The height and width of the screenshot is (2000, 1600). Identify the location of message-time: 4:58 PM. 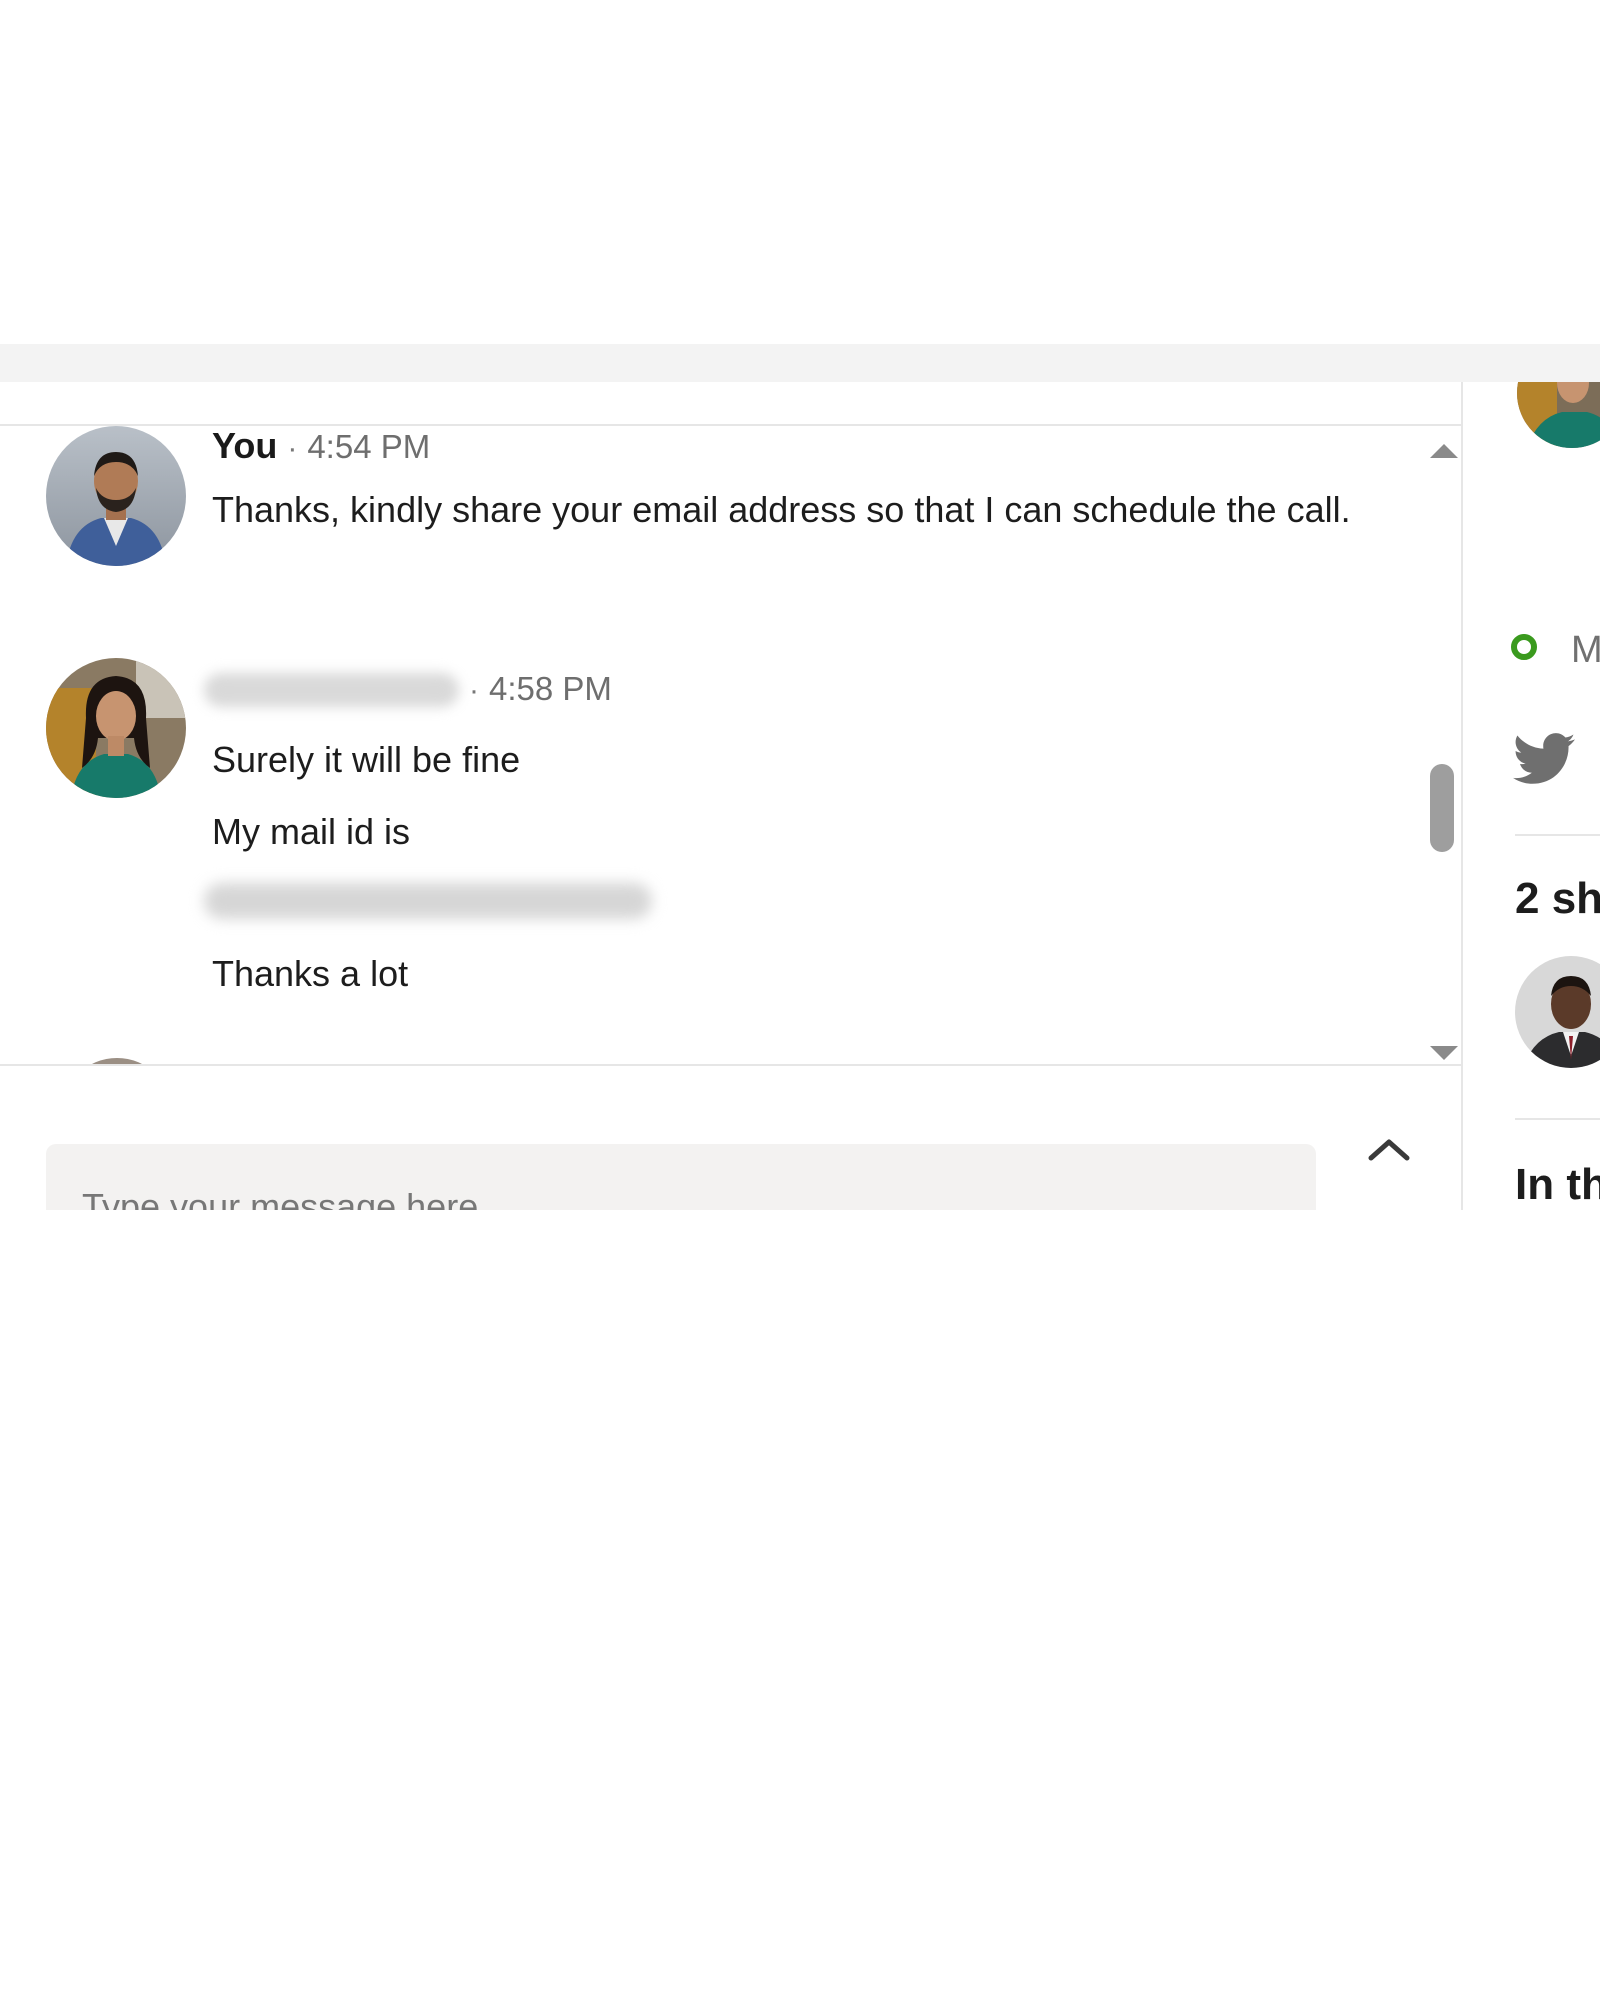
(550, 688).